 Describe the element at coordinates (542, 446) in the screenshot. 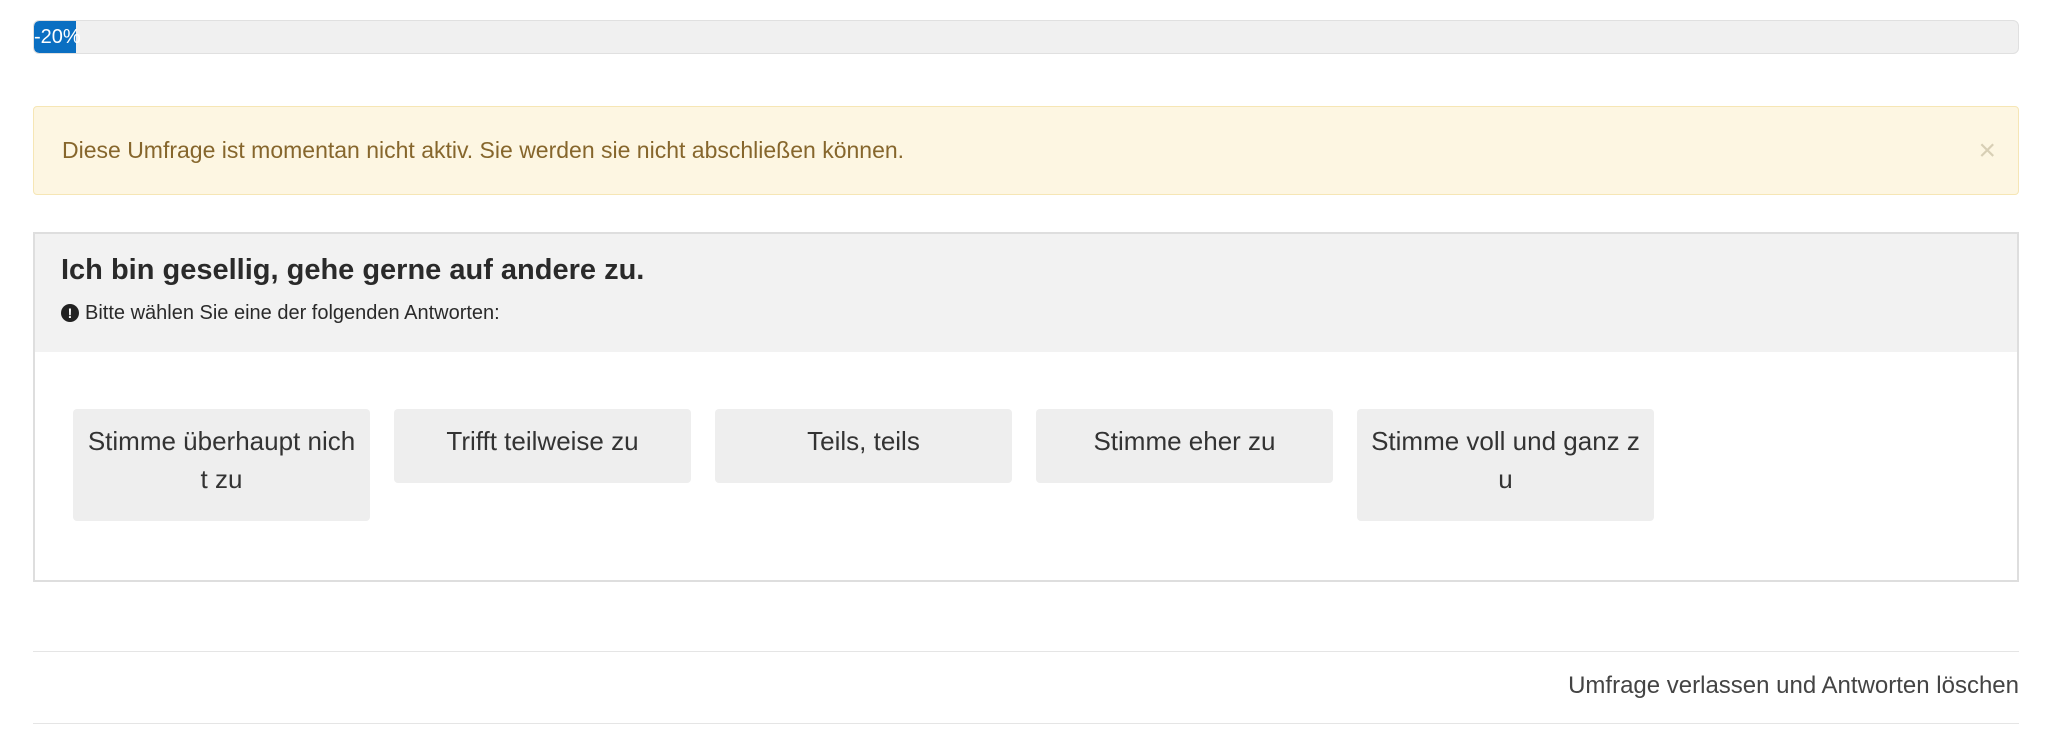

I see `answer-partly-agree: Trifft teilweise zu` at that location.